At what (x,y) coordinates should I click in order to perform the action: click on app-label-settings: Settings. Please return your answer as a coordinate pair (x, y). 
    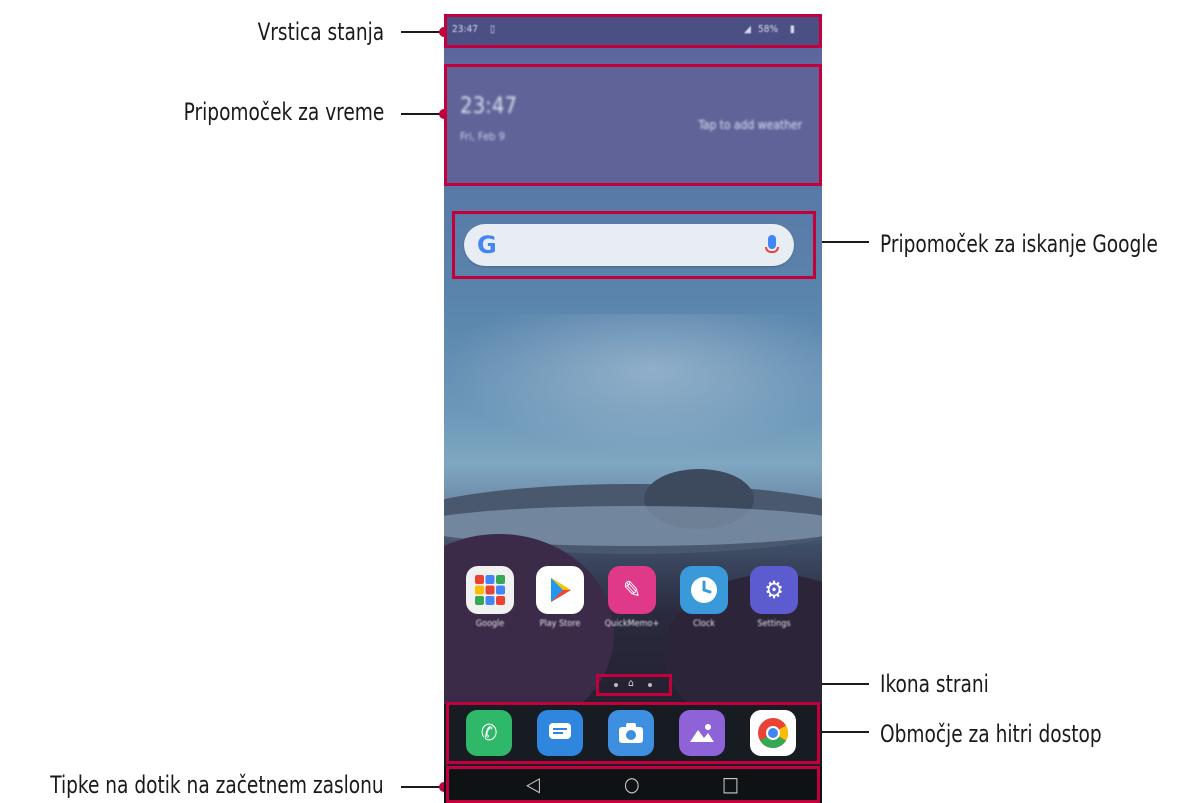
    Looking at the image, I should click on (774, 624).